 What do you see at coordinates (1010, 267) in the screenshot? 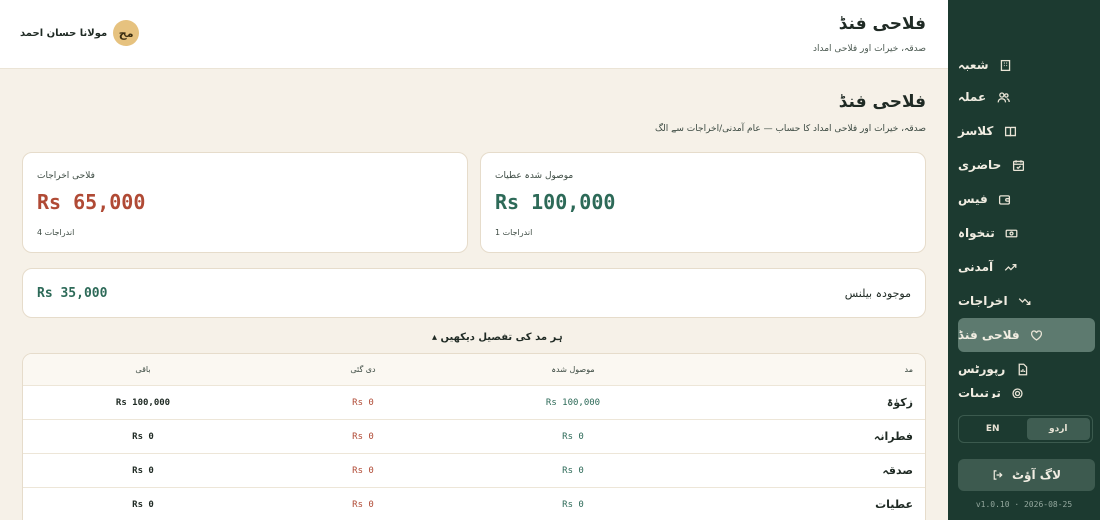
I see `trend-up-icon` at bounding box center [1010, 267].